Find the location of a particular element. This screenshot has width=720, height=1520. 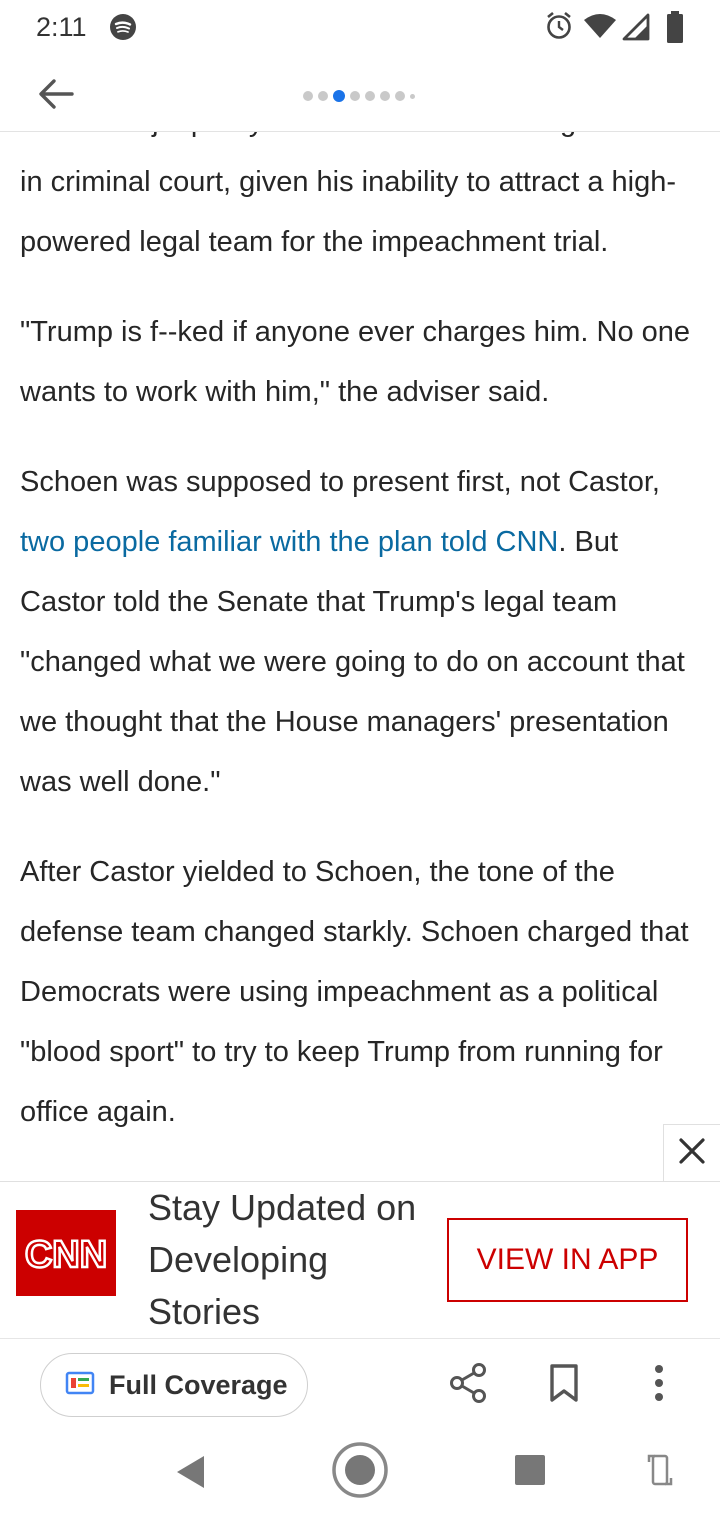

nav-back-button is located at coordinates (190, 1474).